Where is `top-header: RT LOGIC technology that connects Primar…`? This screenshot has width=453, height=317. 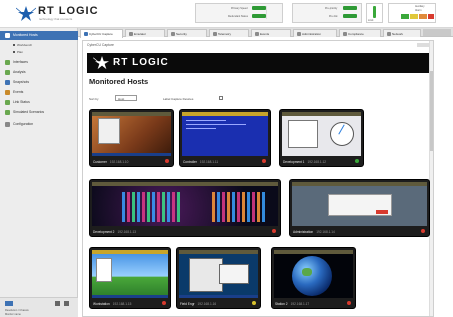
top-header: RT LOGIC technology that connects Primar… is located at coordinates (226, 14).